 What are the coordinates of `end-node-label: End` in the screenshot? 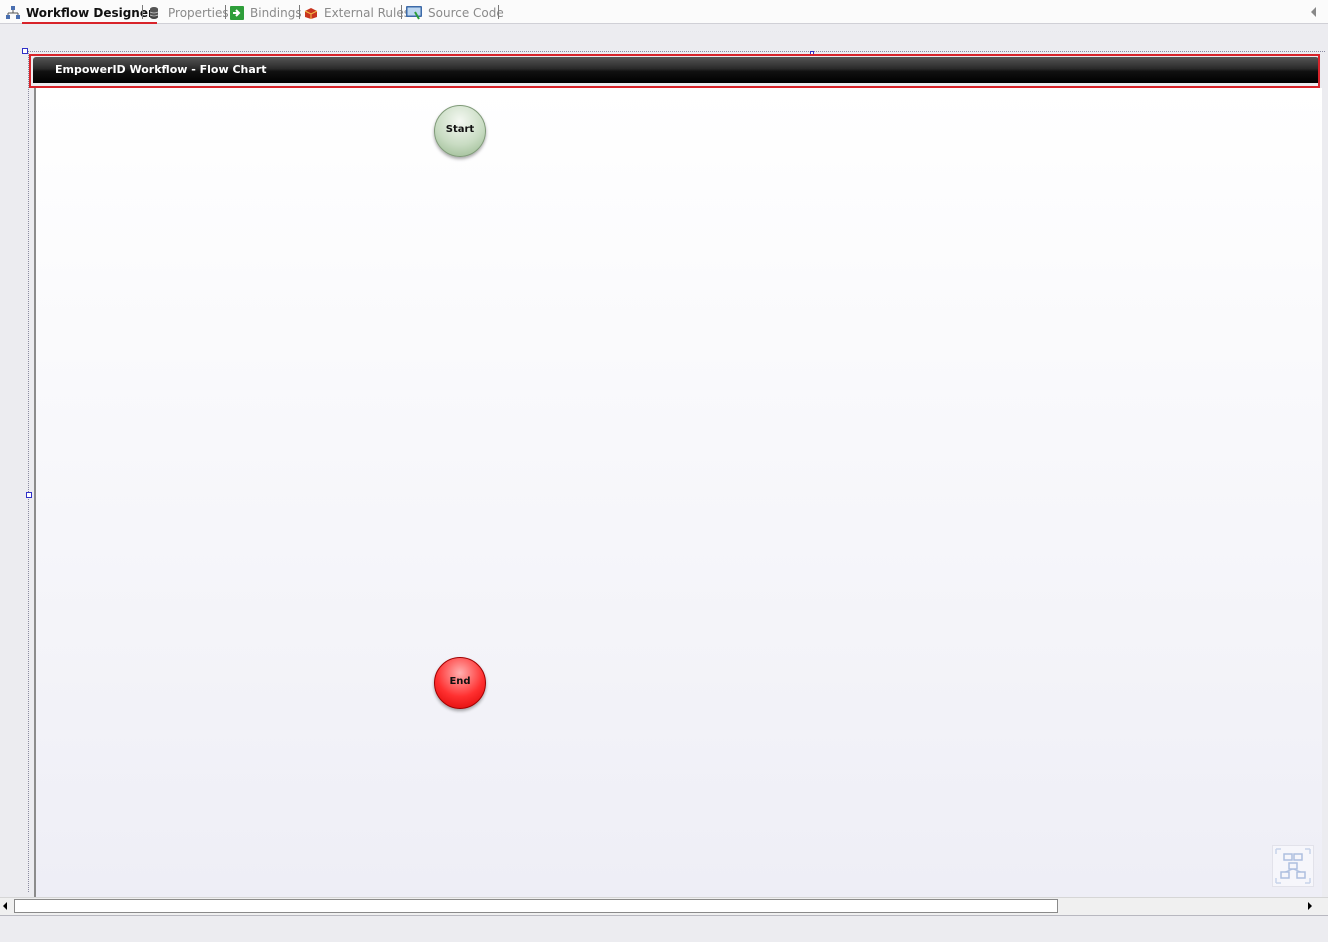 It's located at (460, 681).